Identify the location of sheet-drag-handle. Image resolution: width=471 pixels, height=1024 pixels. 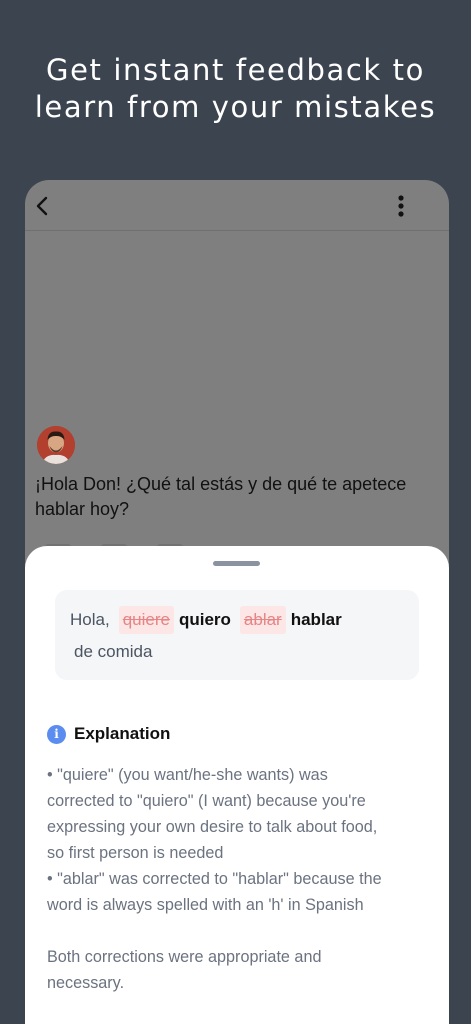
(236, 563).